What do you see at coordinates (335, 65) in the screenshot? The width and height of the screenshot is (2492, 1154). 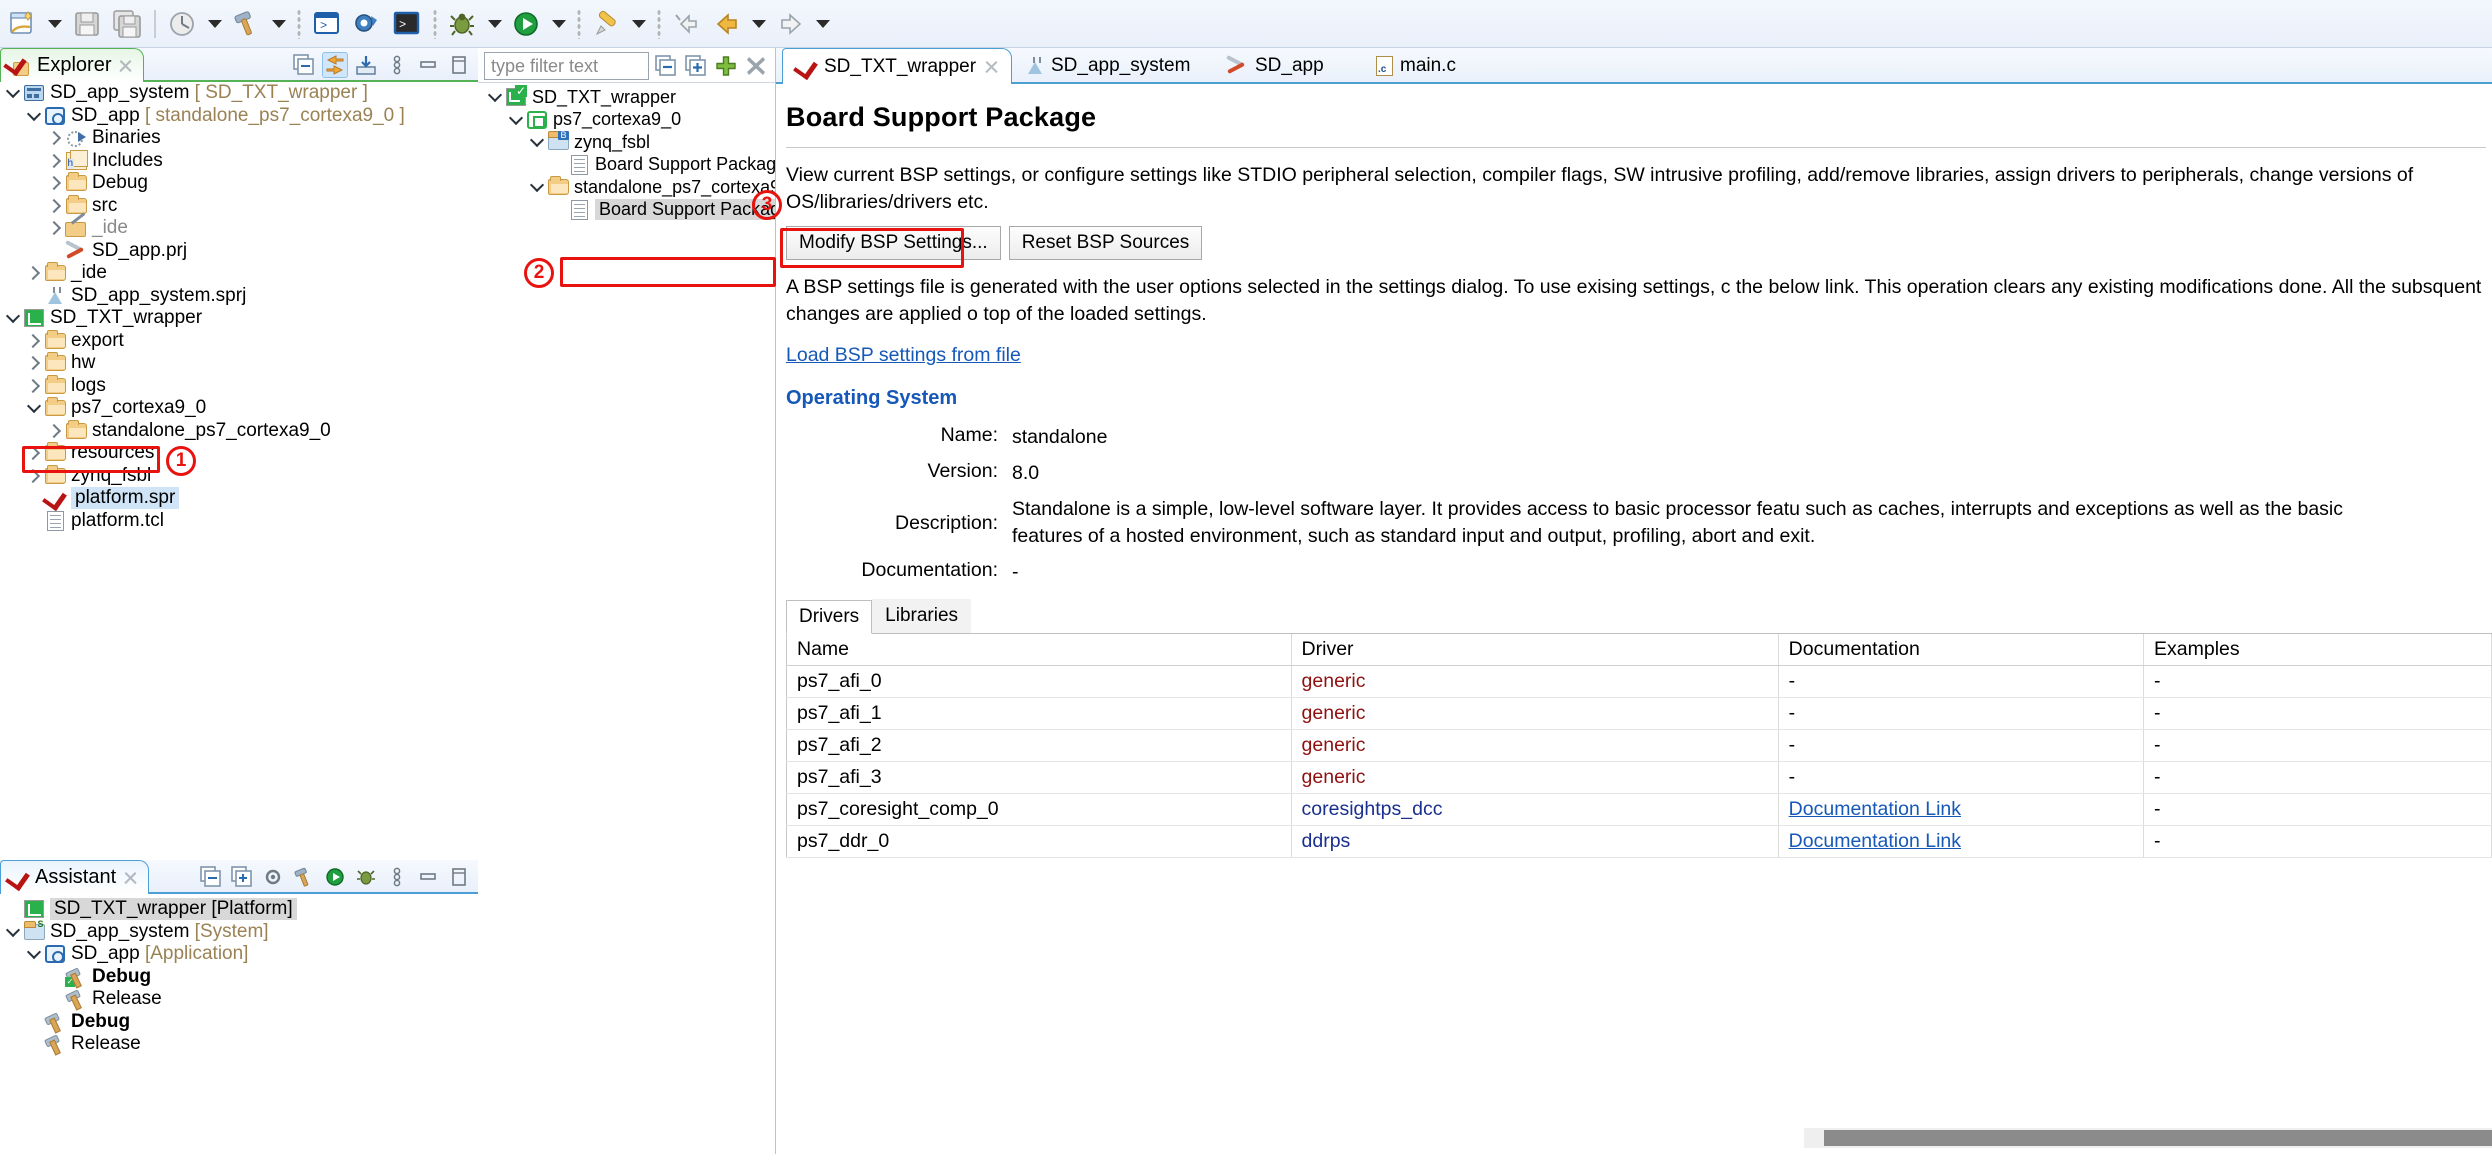 I see `link-with-editor-icon` at bounding box center [335, 65].